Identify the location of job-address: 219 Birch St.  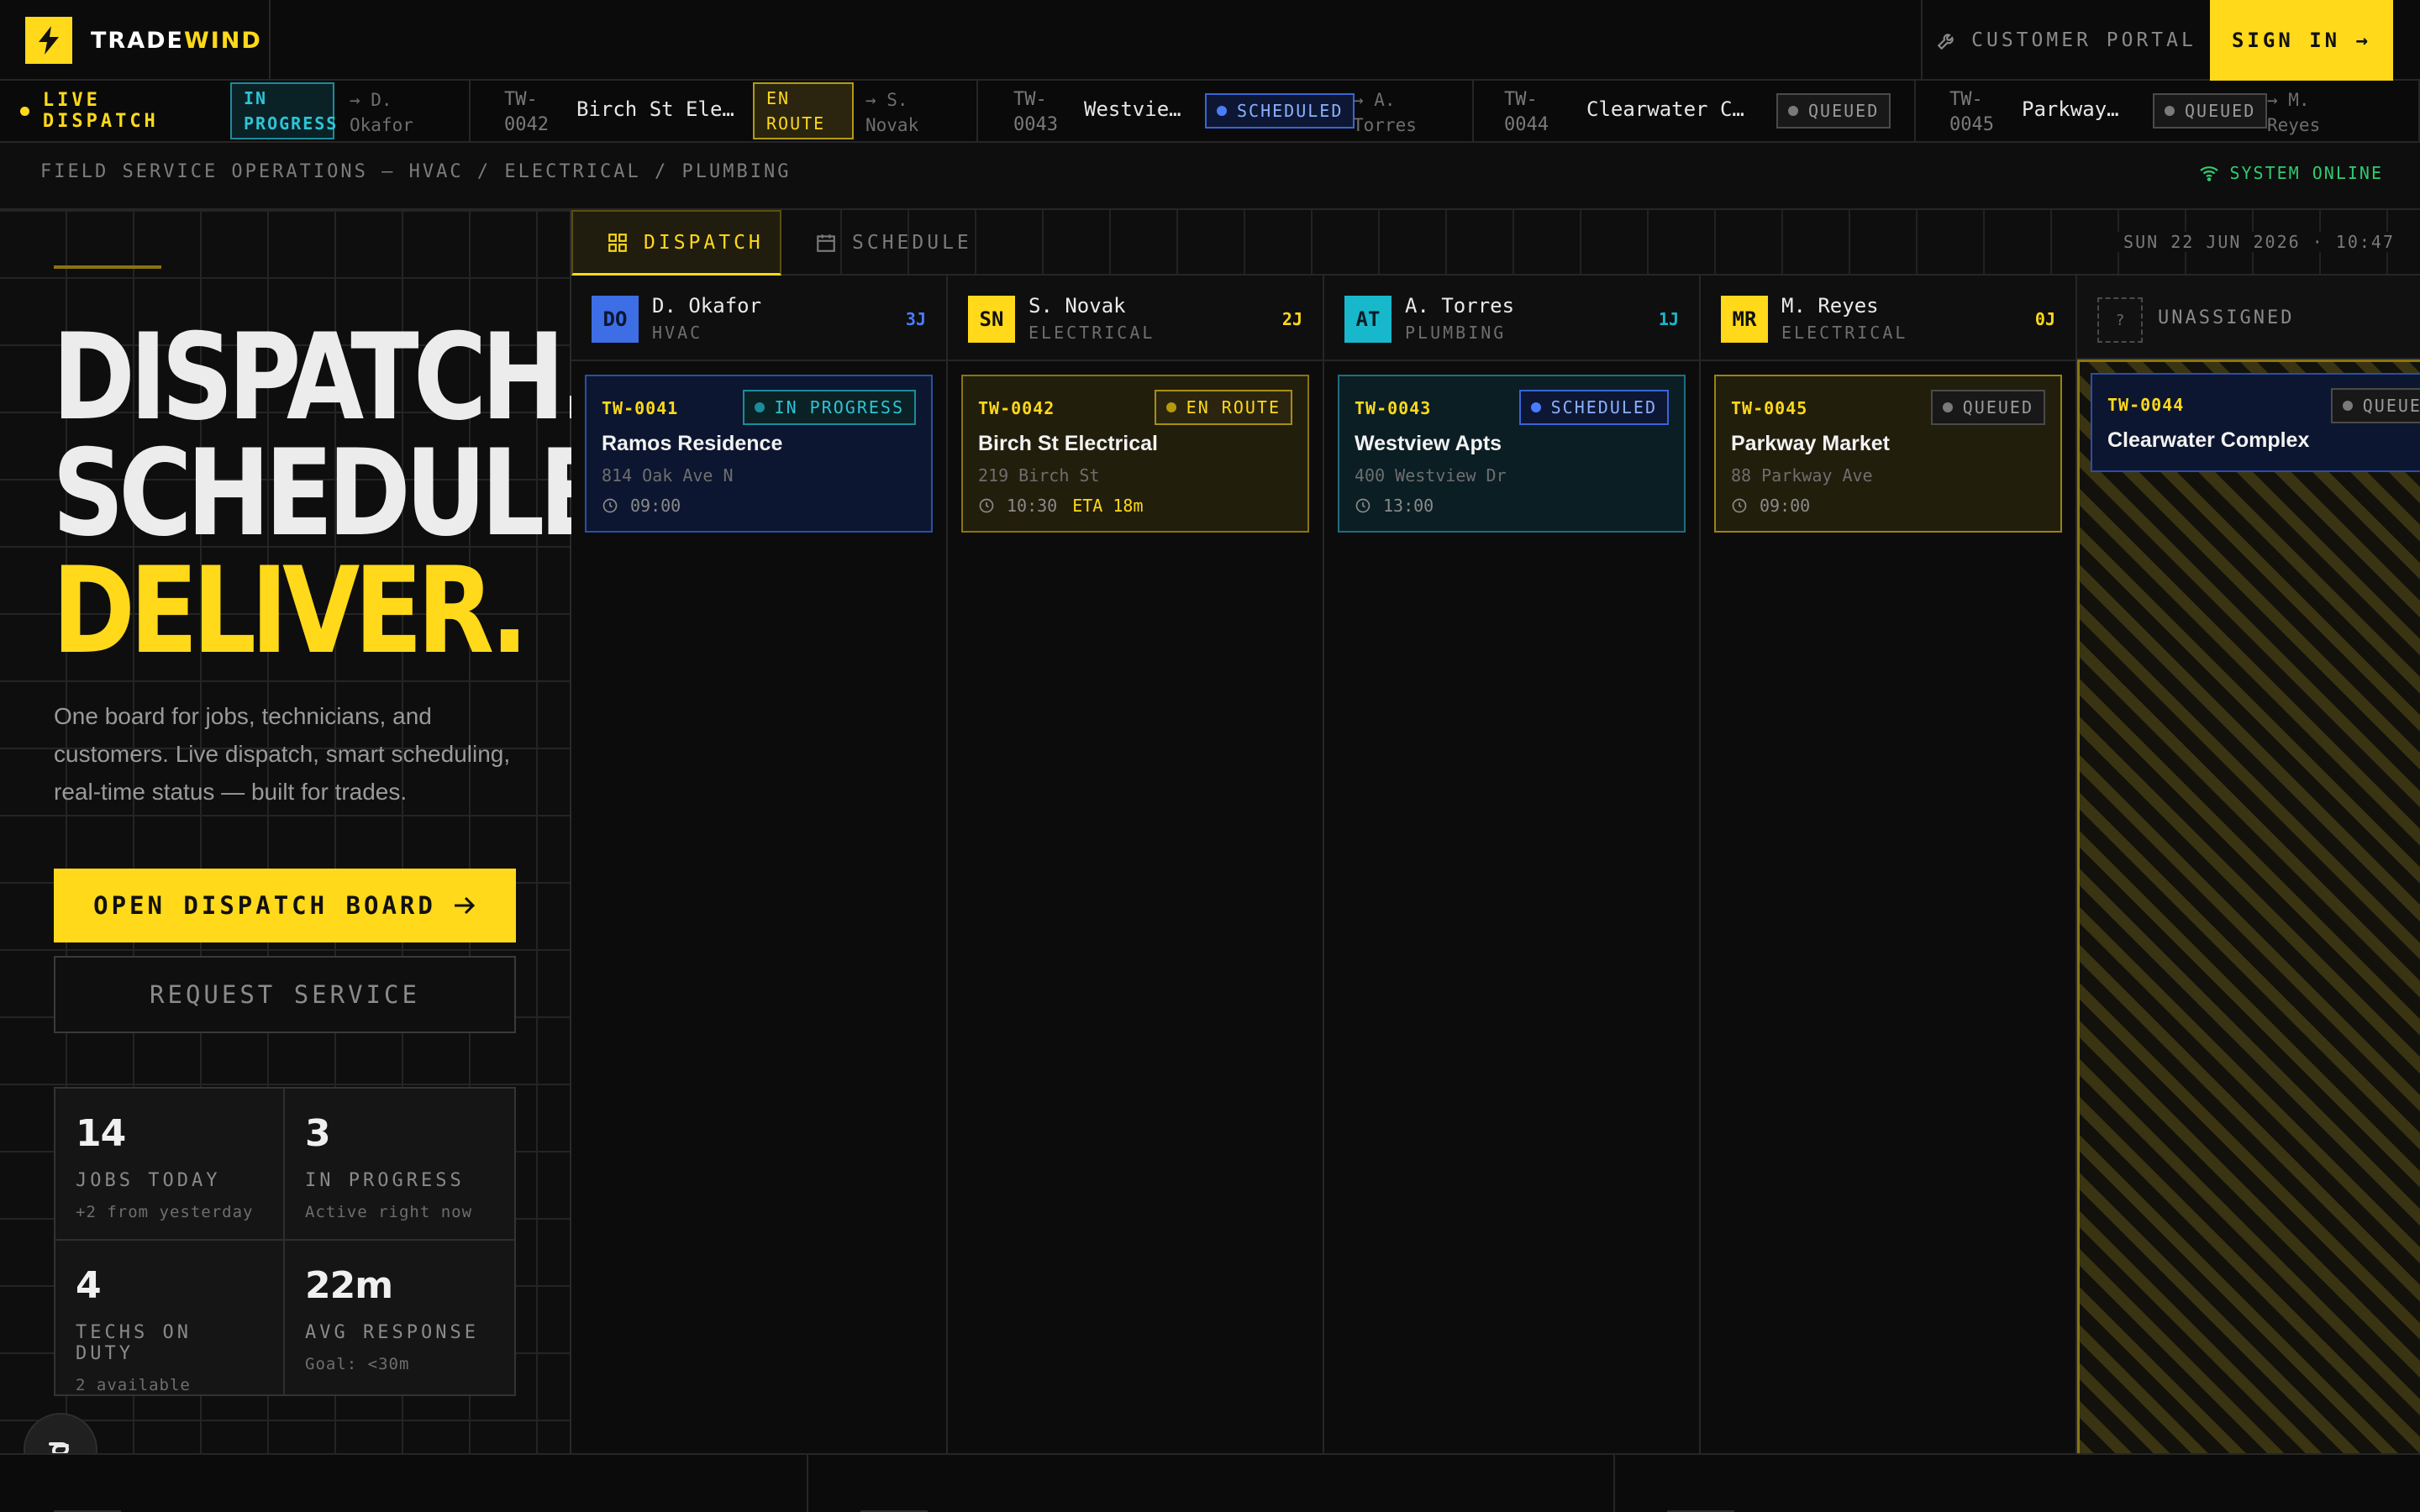
(1039, 475).